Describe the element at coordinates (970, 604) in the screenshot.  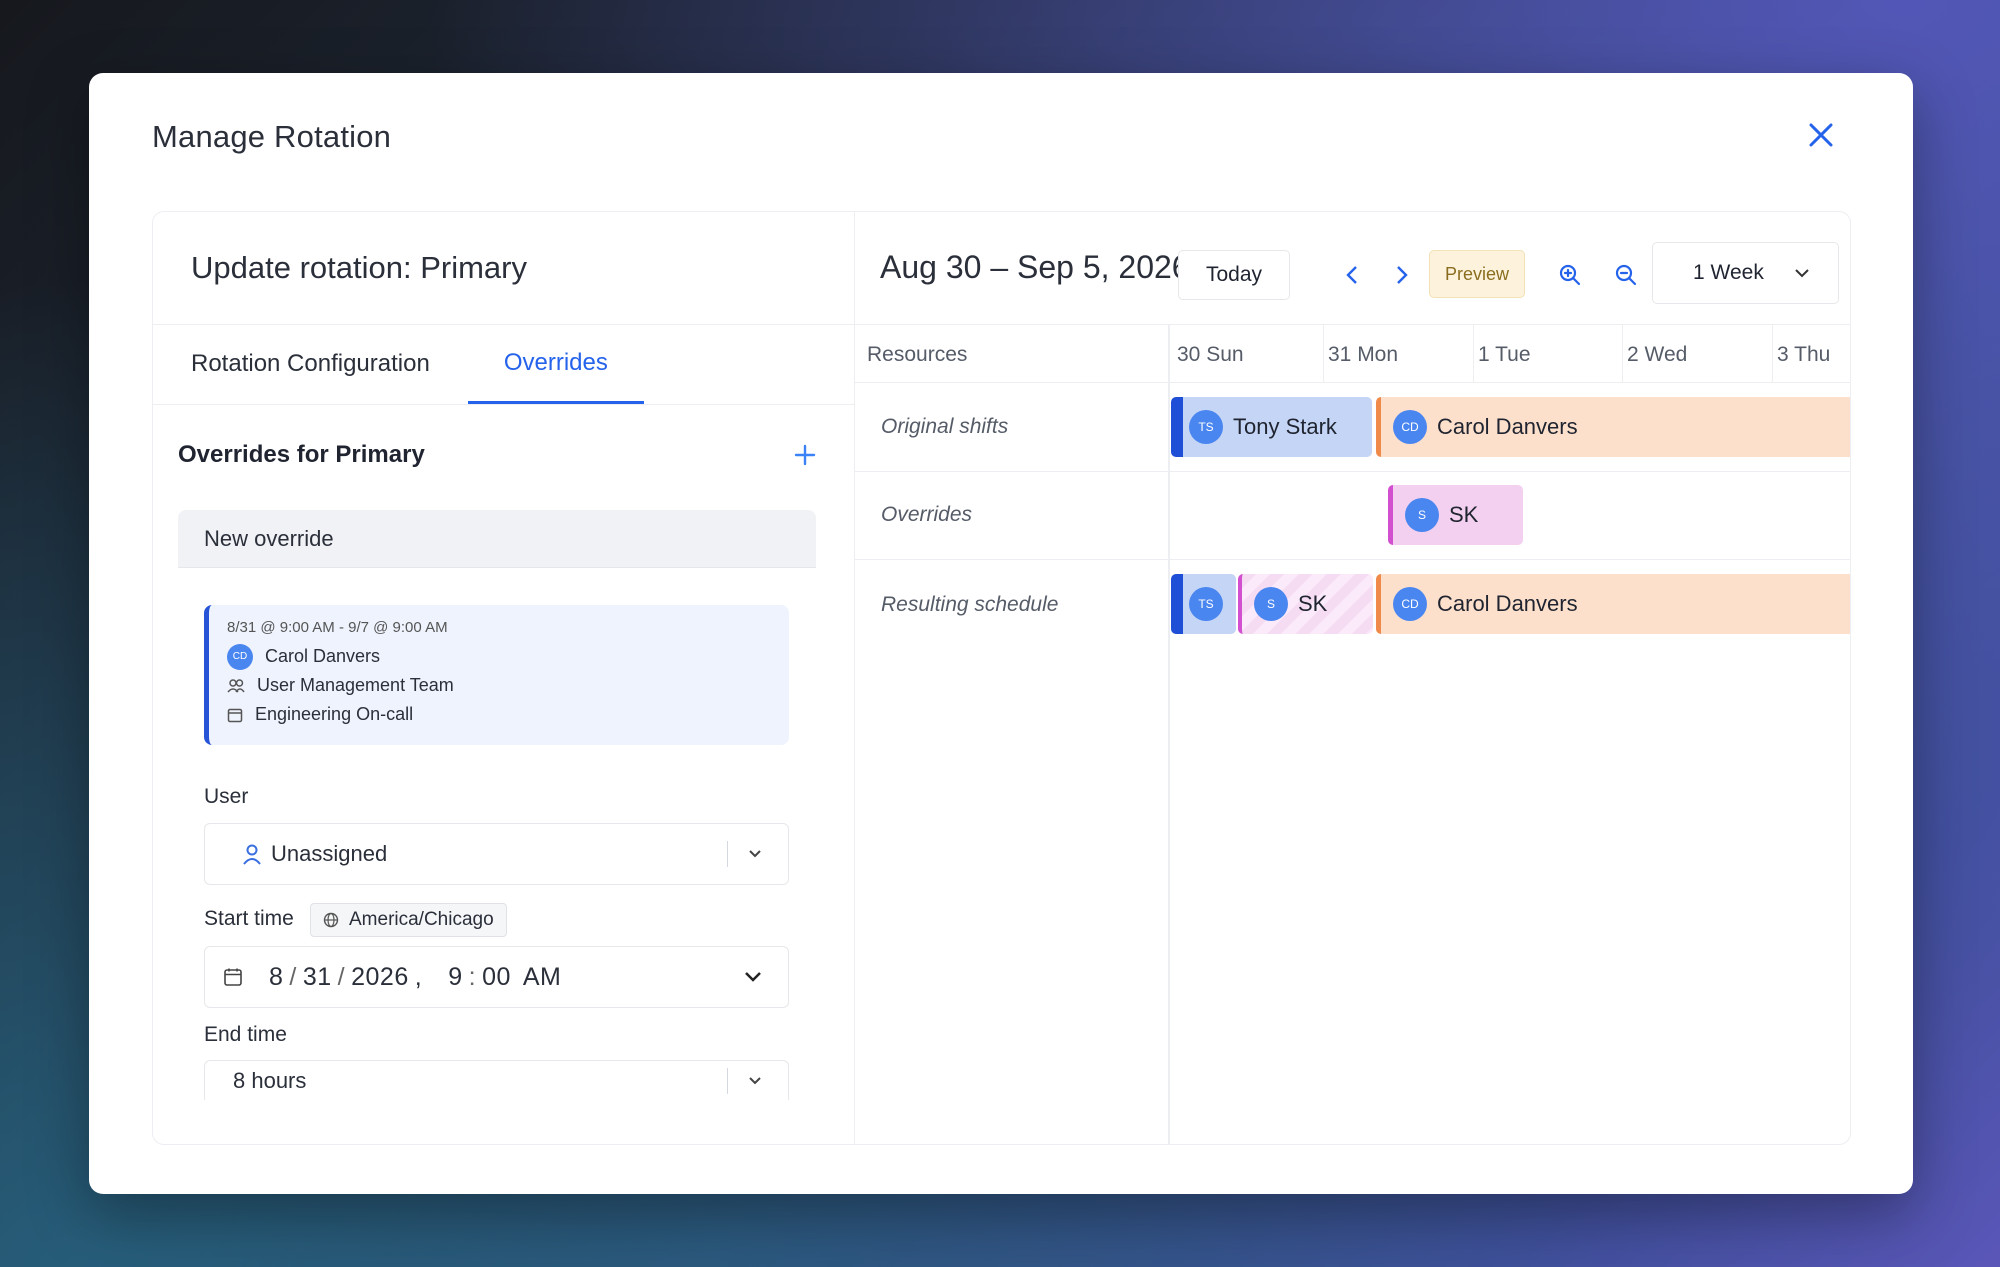
I see `row-label: Resulting schedule` at that location.